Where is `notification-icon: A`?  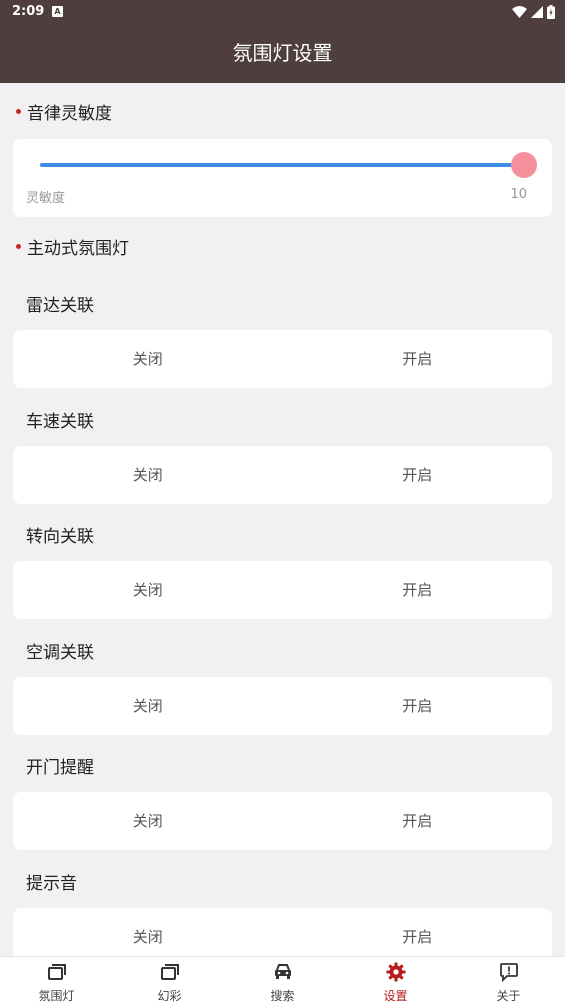
notification-icon: A is located at coordinates (57, 11).